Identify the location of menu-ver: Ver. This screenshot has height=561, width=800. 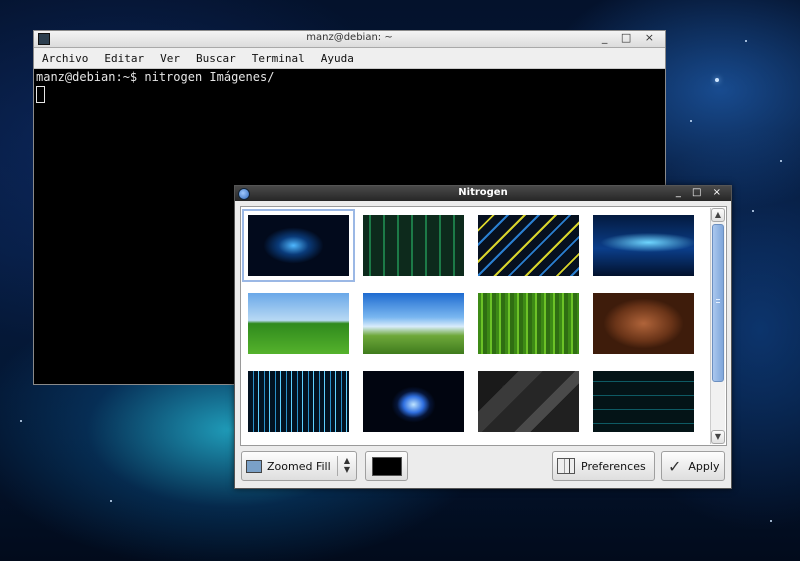
(170, 58).